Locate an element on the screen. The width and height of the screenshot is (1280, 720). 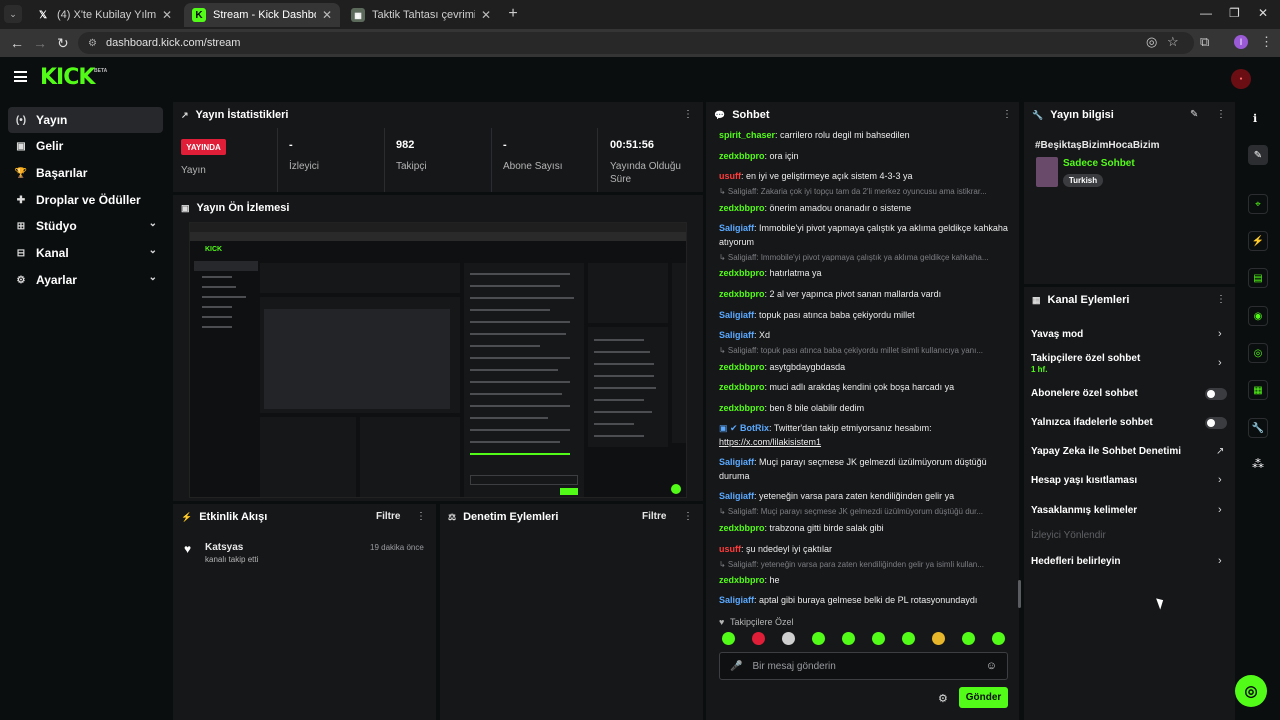
microphone-icon: 🎤 is located at coordinates (736, 666).